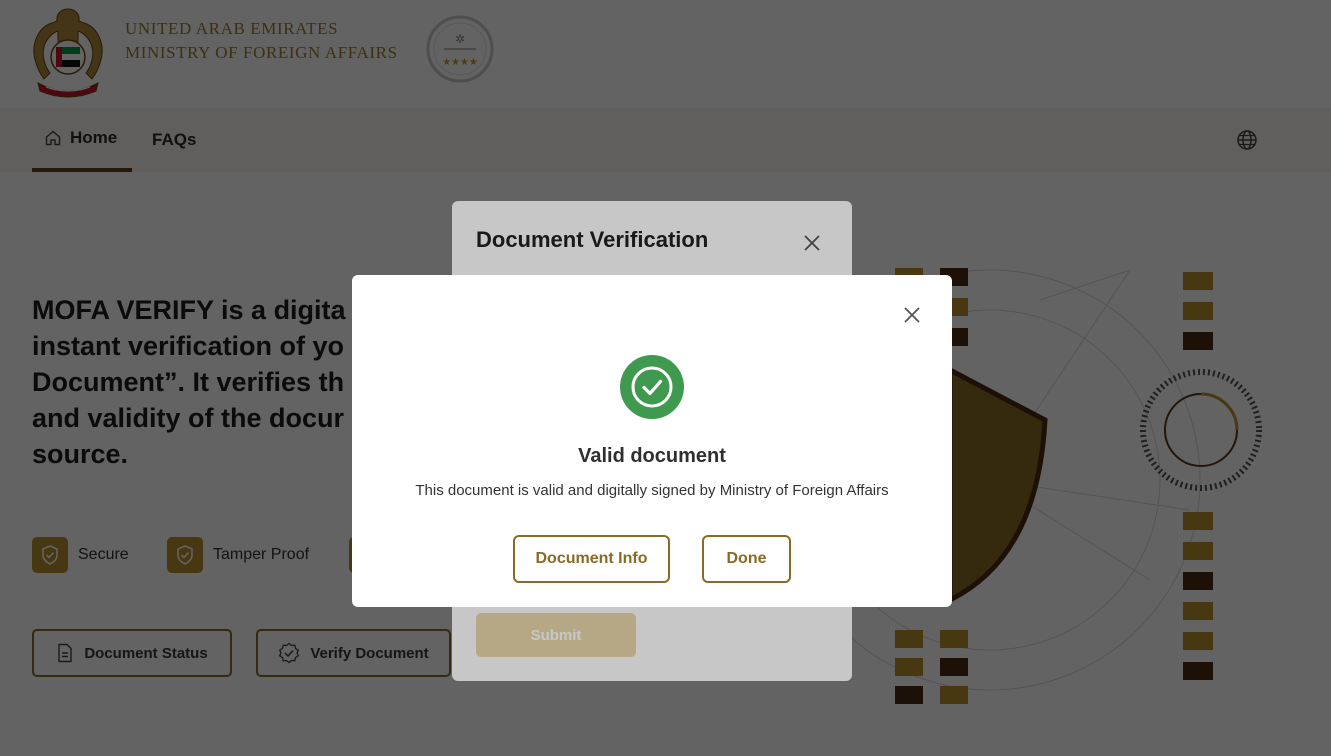 The image size is (1331, 756). Describe the element at coordinates (652, 387) in the screenshot. I see `check-circle-icon` at that location.